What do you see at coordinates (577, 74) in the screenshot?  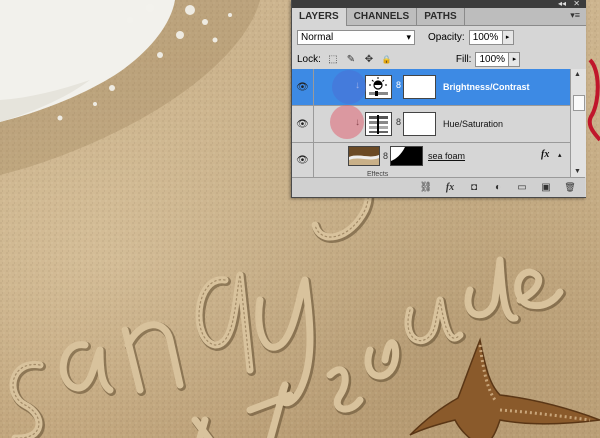 I see `scroll-up-icon: ▲` at bounding box center [577, 74].